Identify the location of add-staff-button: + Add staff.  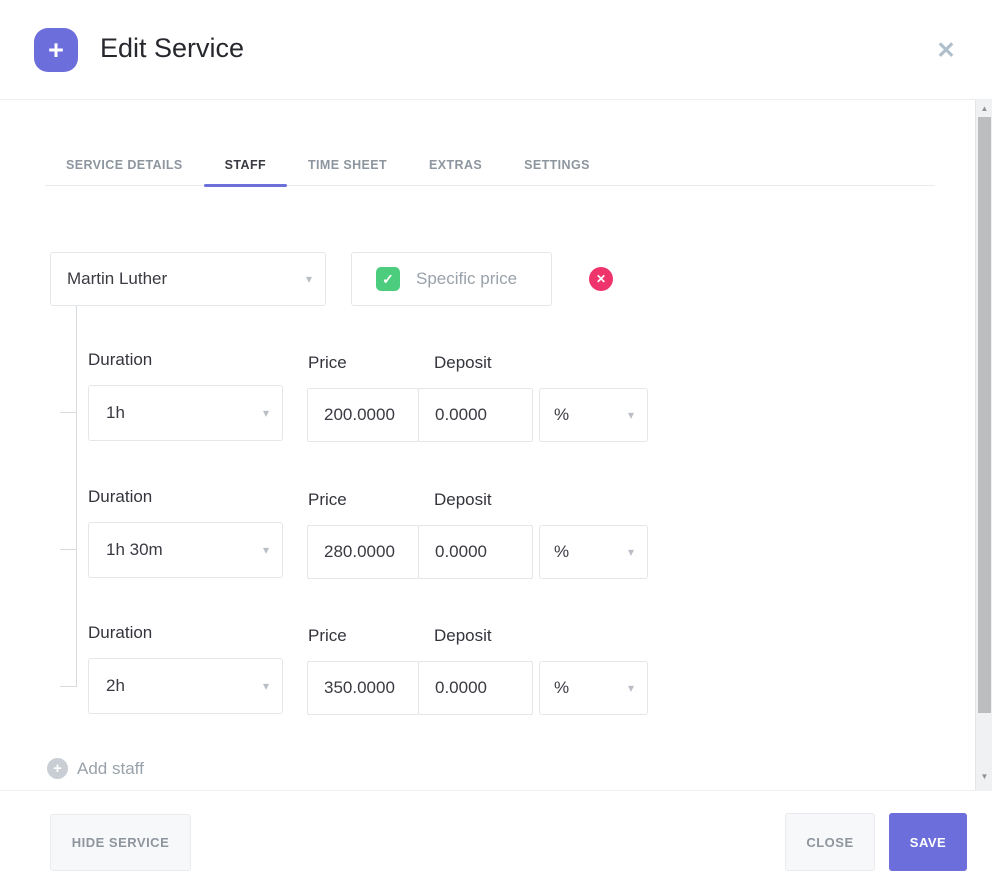
(95, 768).